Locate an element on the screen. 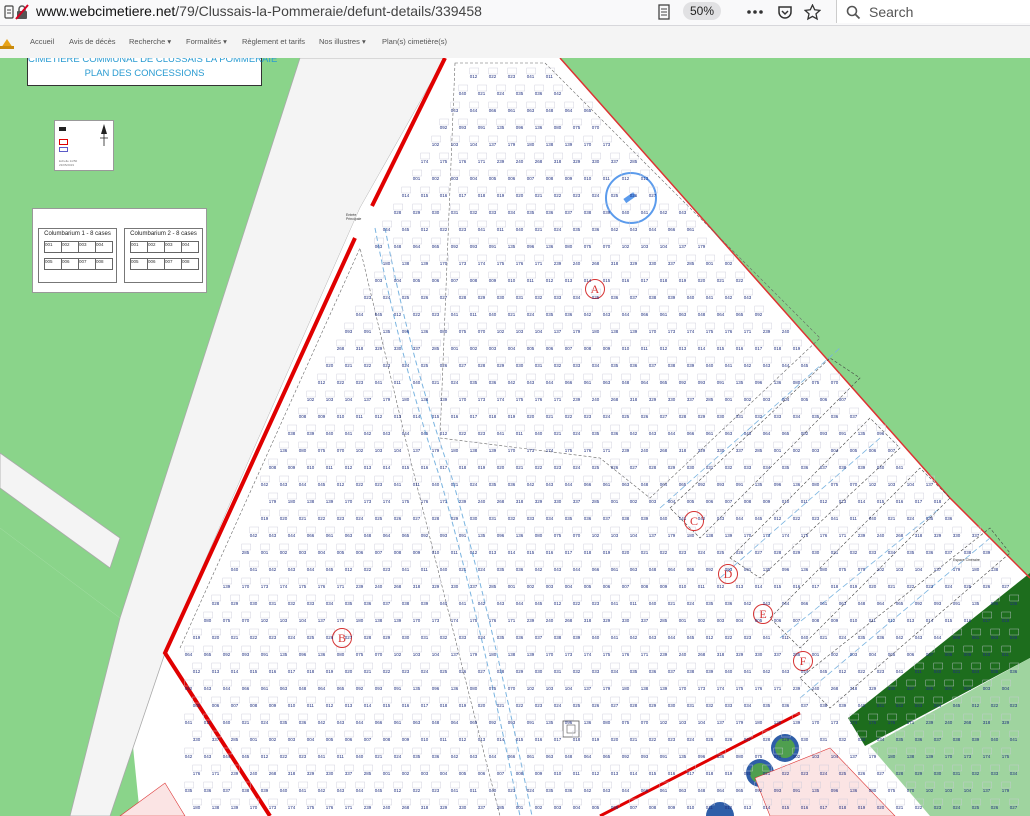 The height and width of the screenshot is (816, 1030). grave-number: 063 is located at coordinates (729, 433).